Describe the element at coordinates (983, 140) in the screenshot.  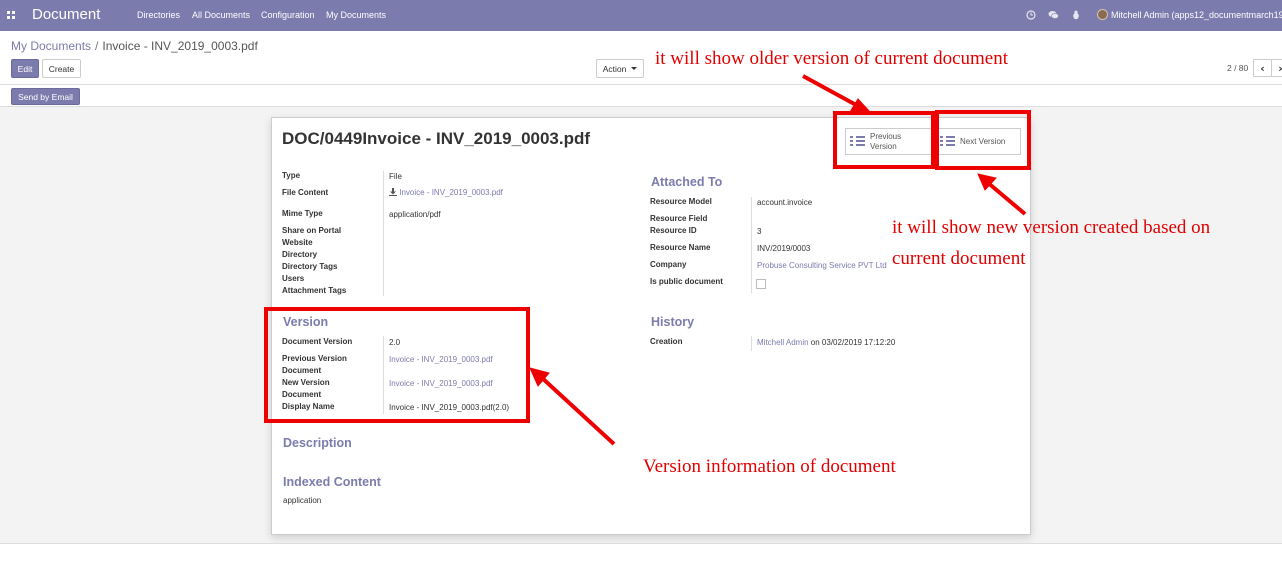
I see `next-version-highlight-box` at that location.